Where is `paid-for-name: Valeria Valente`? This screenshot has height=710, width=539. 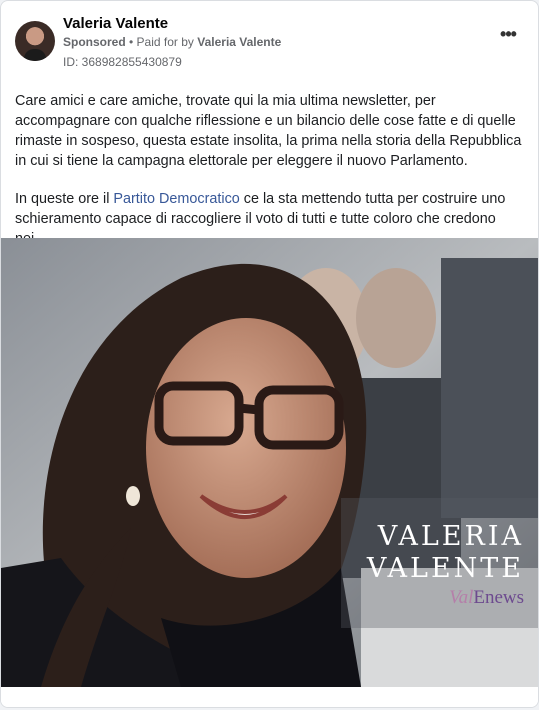 paid-for-name: Valeria Valente is located at coordinates (239, 42).